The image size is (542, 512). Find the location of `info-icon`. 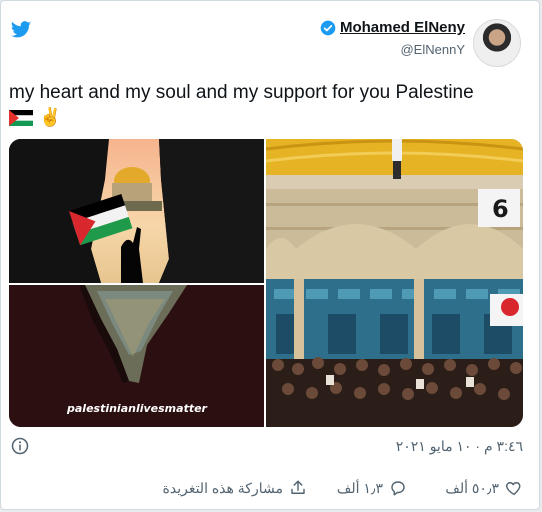

info-icon is located at coordinates (20, 446).